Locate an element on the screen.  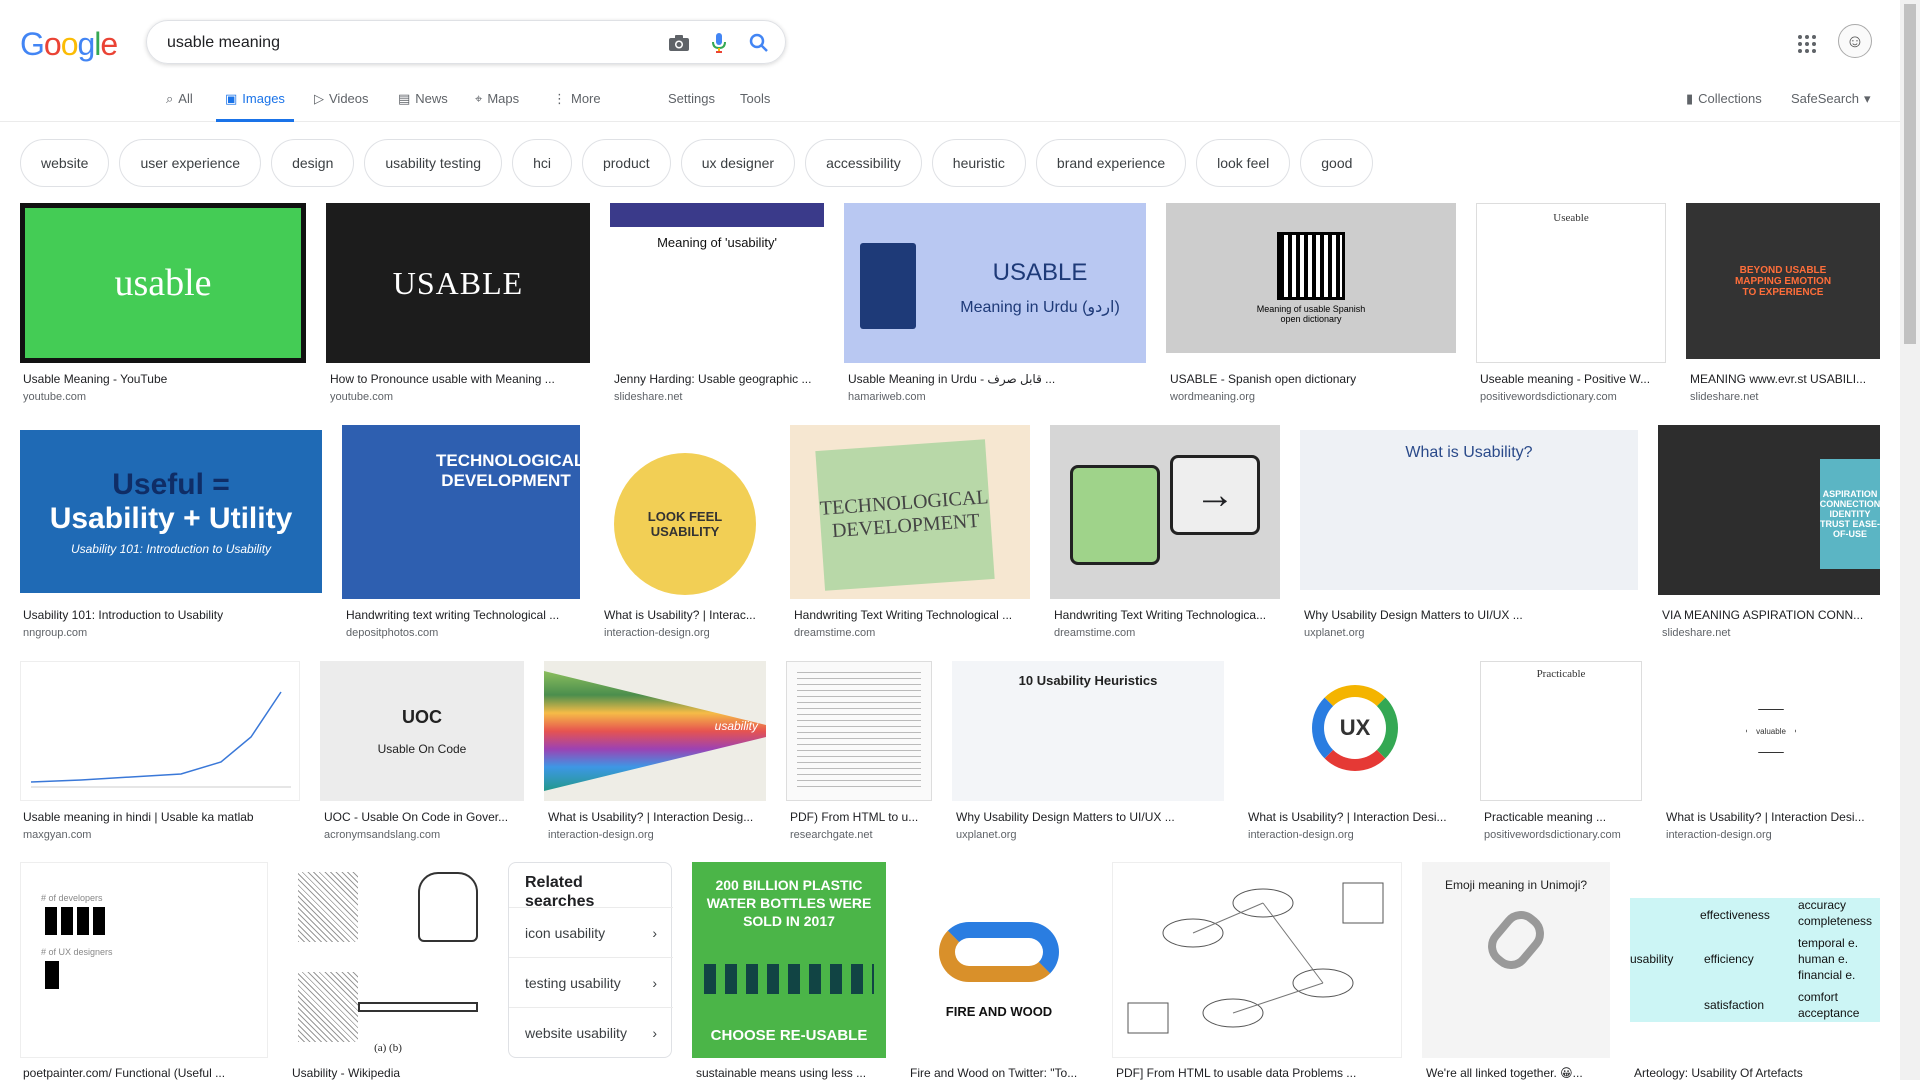
chip: accessibility is located at coordinates (863, 163).